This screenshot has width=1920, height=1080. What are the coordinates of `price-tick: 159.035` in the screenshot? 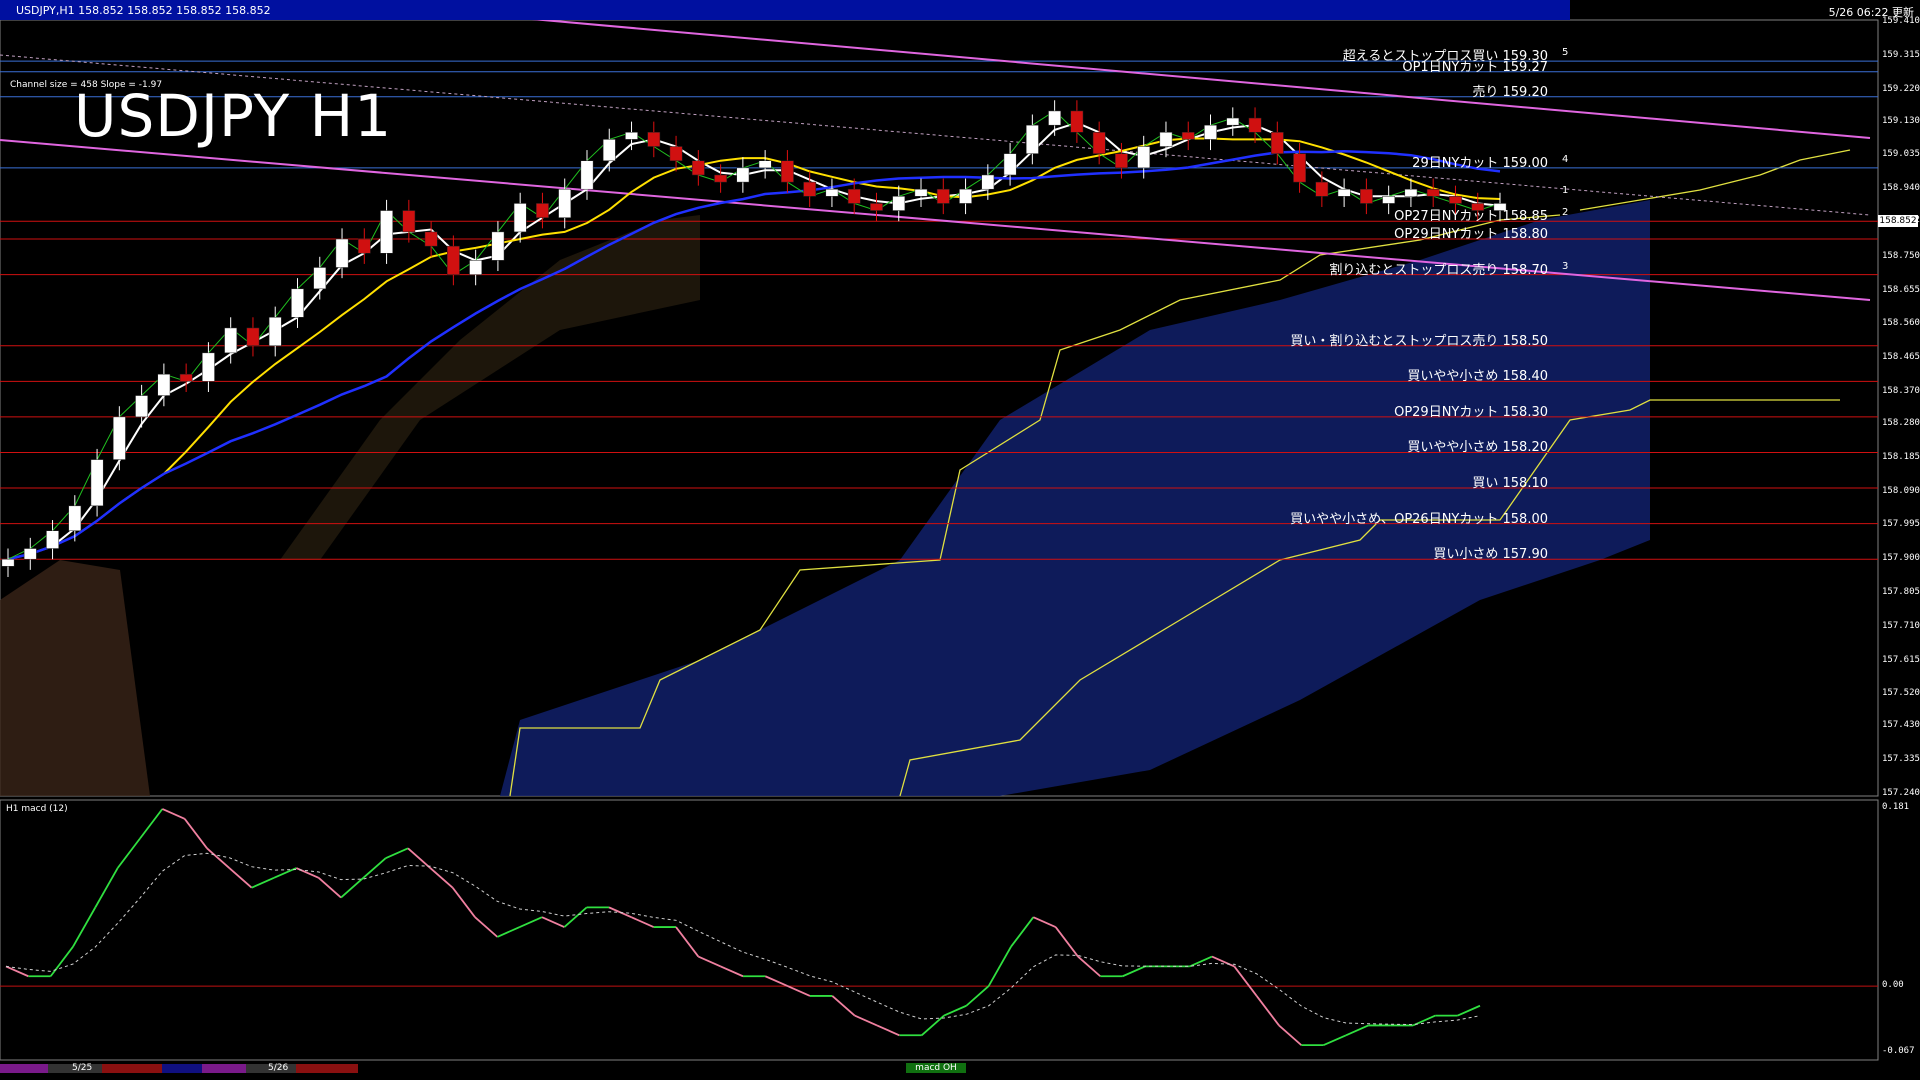 It's located at (1901, 154).